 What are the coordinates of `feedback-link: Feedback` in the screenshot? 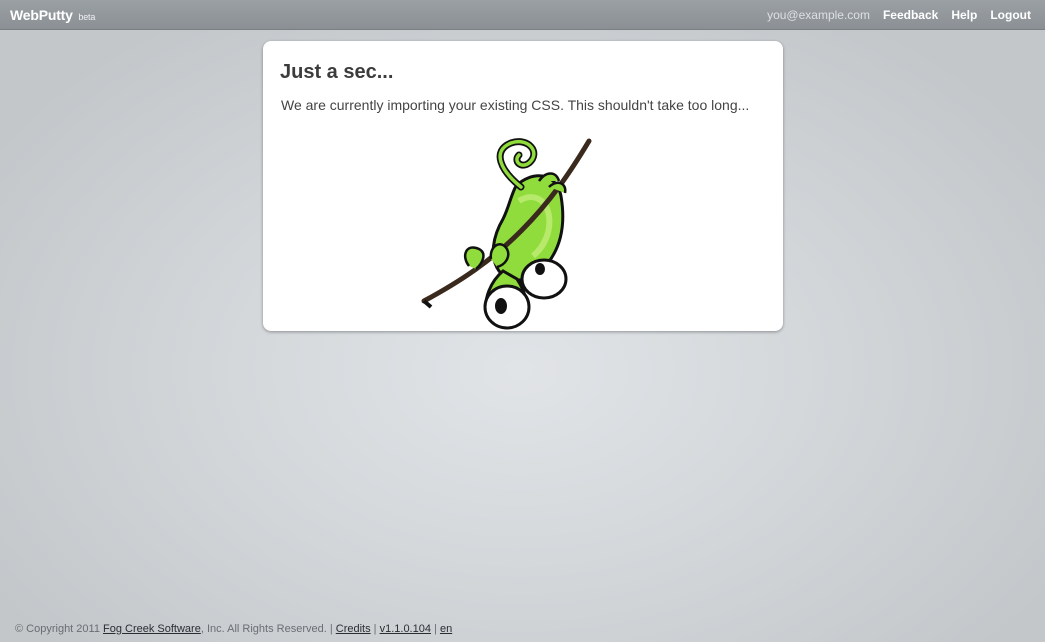 It's located at (910, 15).